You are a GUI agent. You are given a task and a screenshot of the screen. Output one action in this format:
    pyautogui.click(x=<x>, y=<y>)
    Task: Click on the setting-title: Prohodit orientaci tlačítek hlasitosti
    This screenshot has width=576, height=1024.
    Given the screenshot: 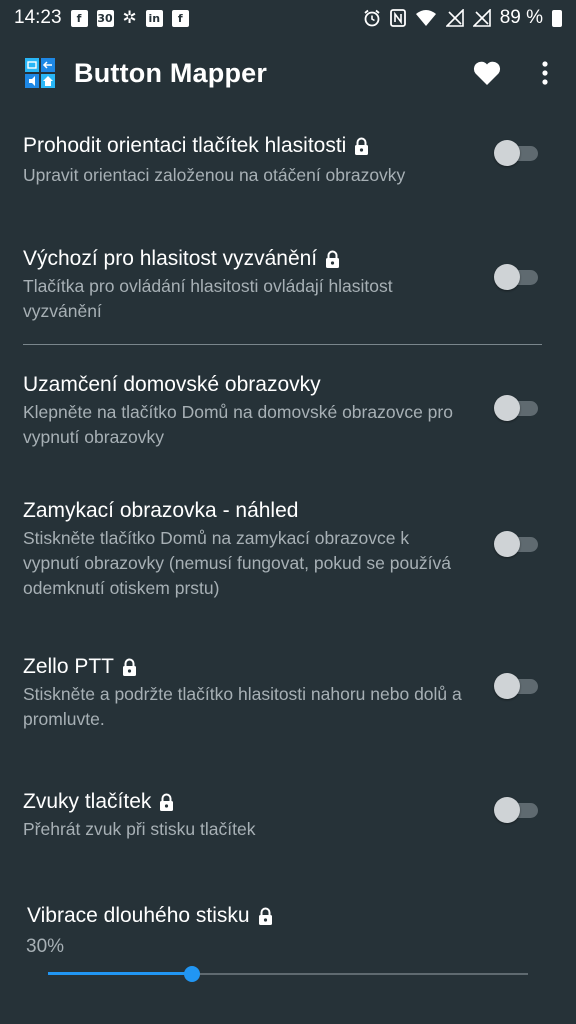 What is the action you would take?
    pyautogui.click(x=185, y=145)
    